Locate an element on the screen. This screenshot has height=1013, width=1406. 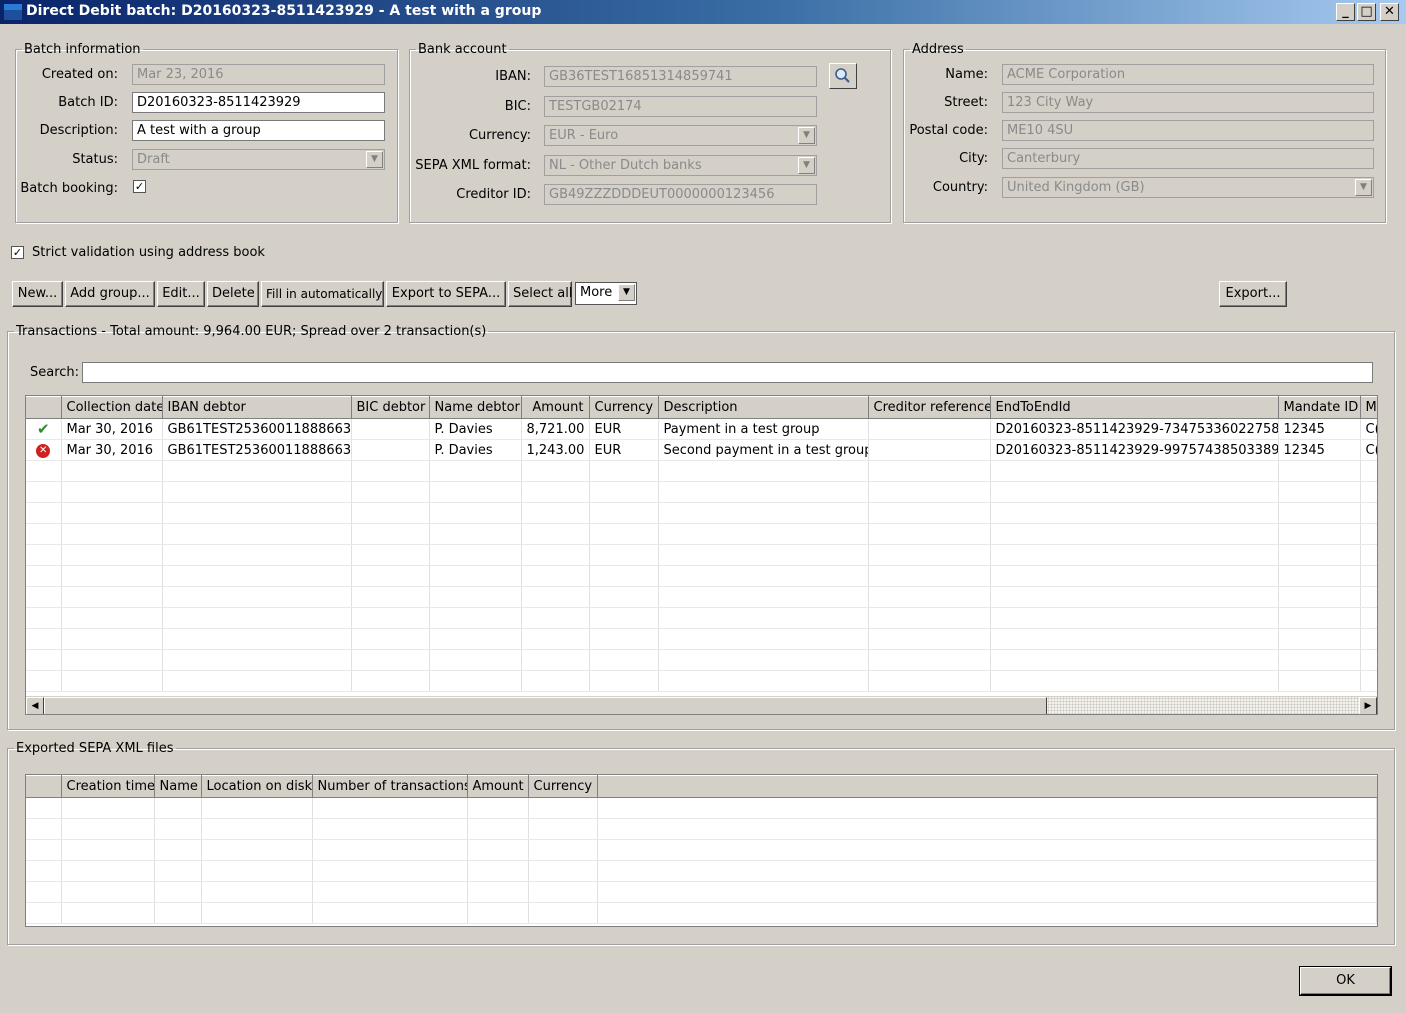
postal-code-label: Postal code: is located at coordinates (948, 130).